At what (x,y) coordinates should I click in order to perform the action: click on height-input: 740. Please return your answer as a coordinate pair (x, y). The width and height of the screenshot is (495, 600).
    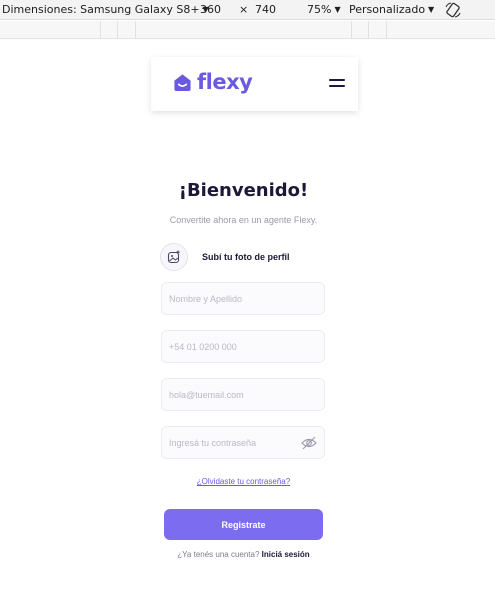
    Looking at the image, I should click on (265, 10).